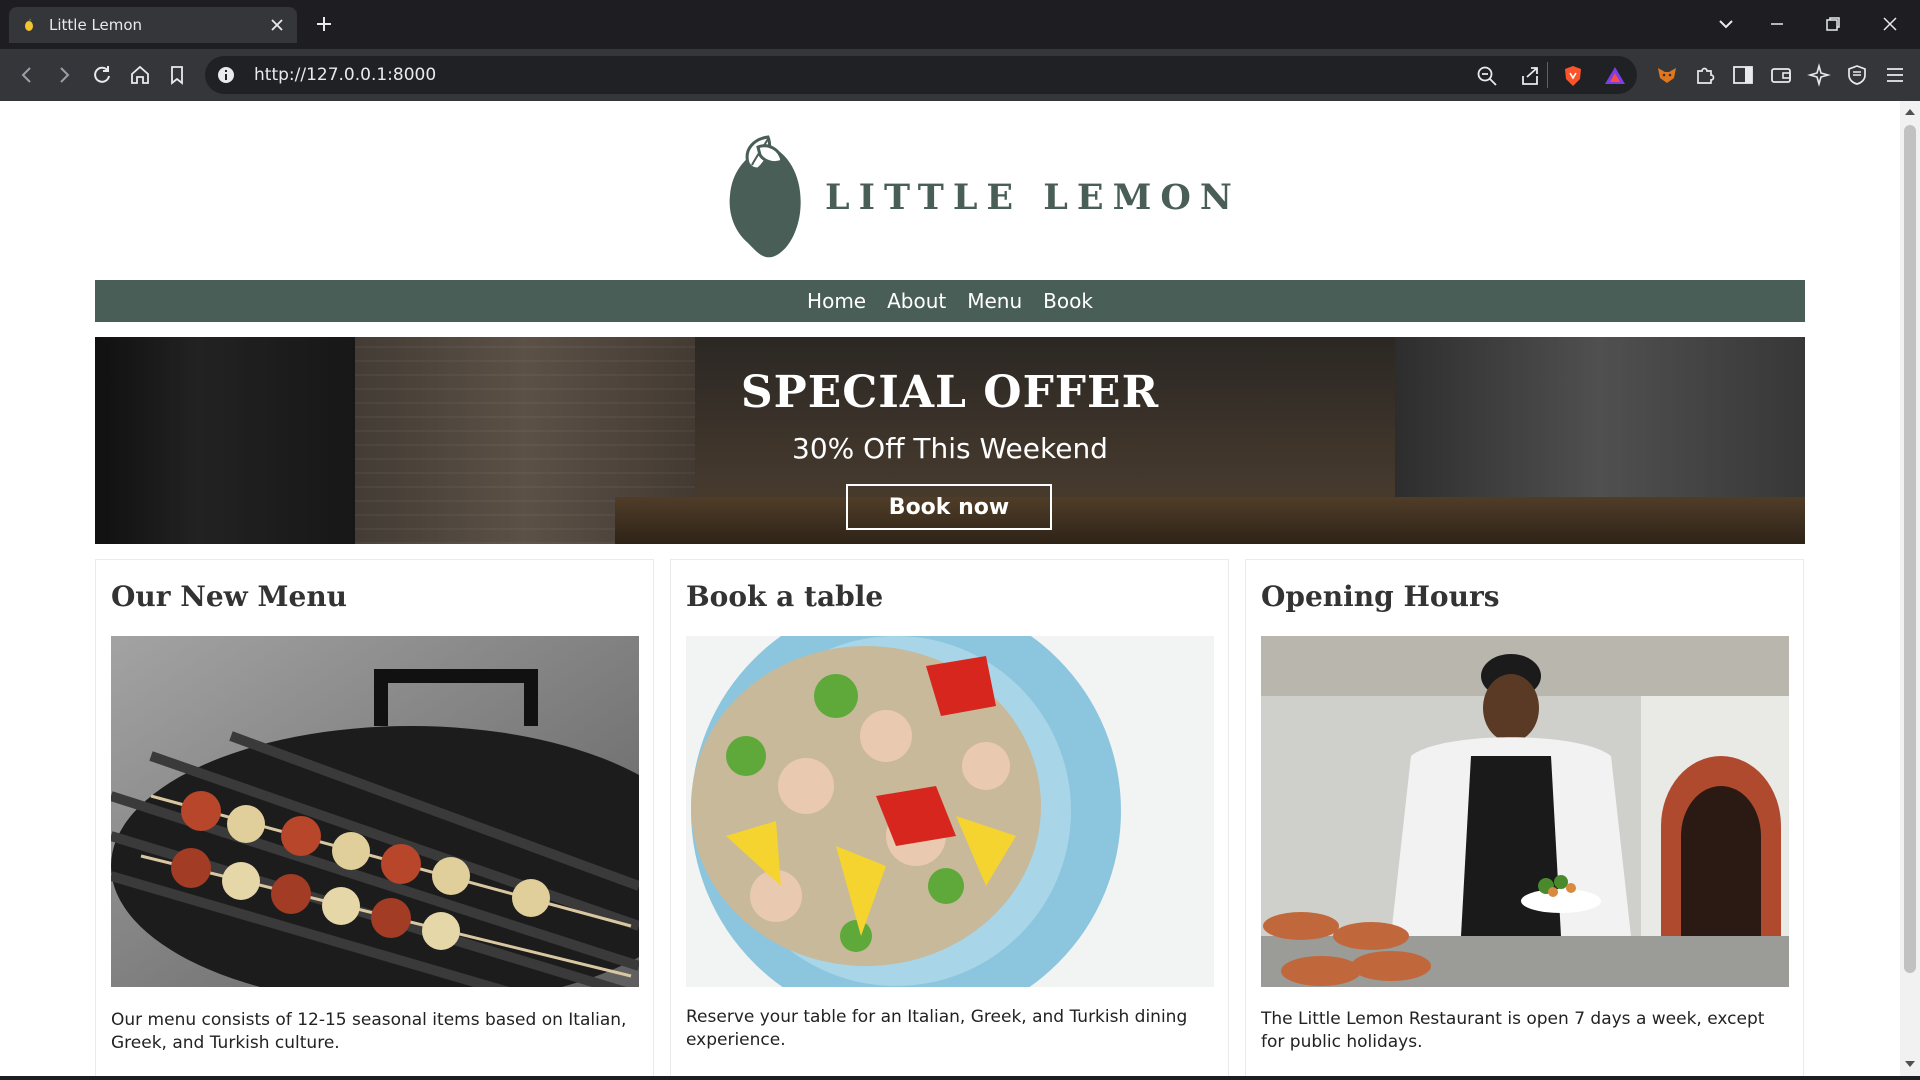 Image resolution: width=1920 pixels, height=1080 pixels. Describe the element at coordinates (960, 1078) in the screenshot. I see `window-bottom-edge` at that location.